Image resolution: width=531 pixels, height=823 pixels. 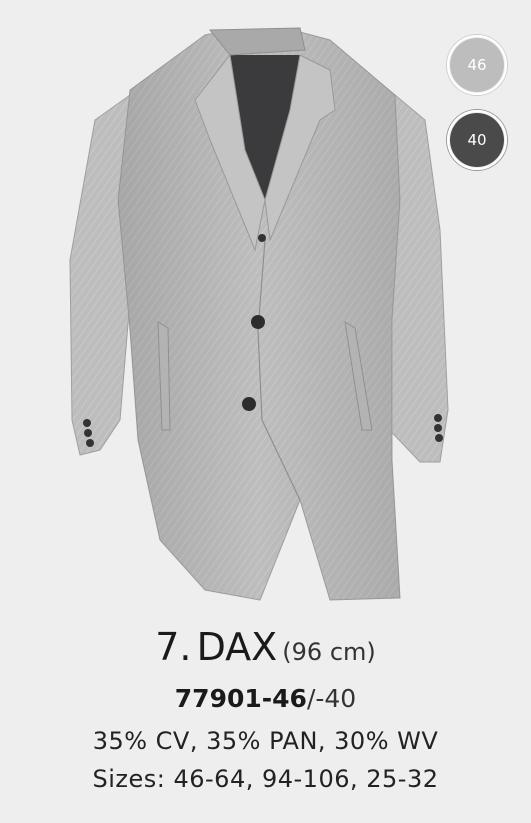 What do you see at coordinates (240, 698) in the screenshot?
I see `product-code-main: 77901-46` at bounding box center [240, 698].